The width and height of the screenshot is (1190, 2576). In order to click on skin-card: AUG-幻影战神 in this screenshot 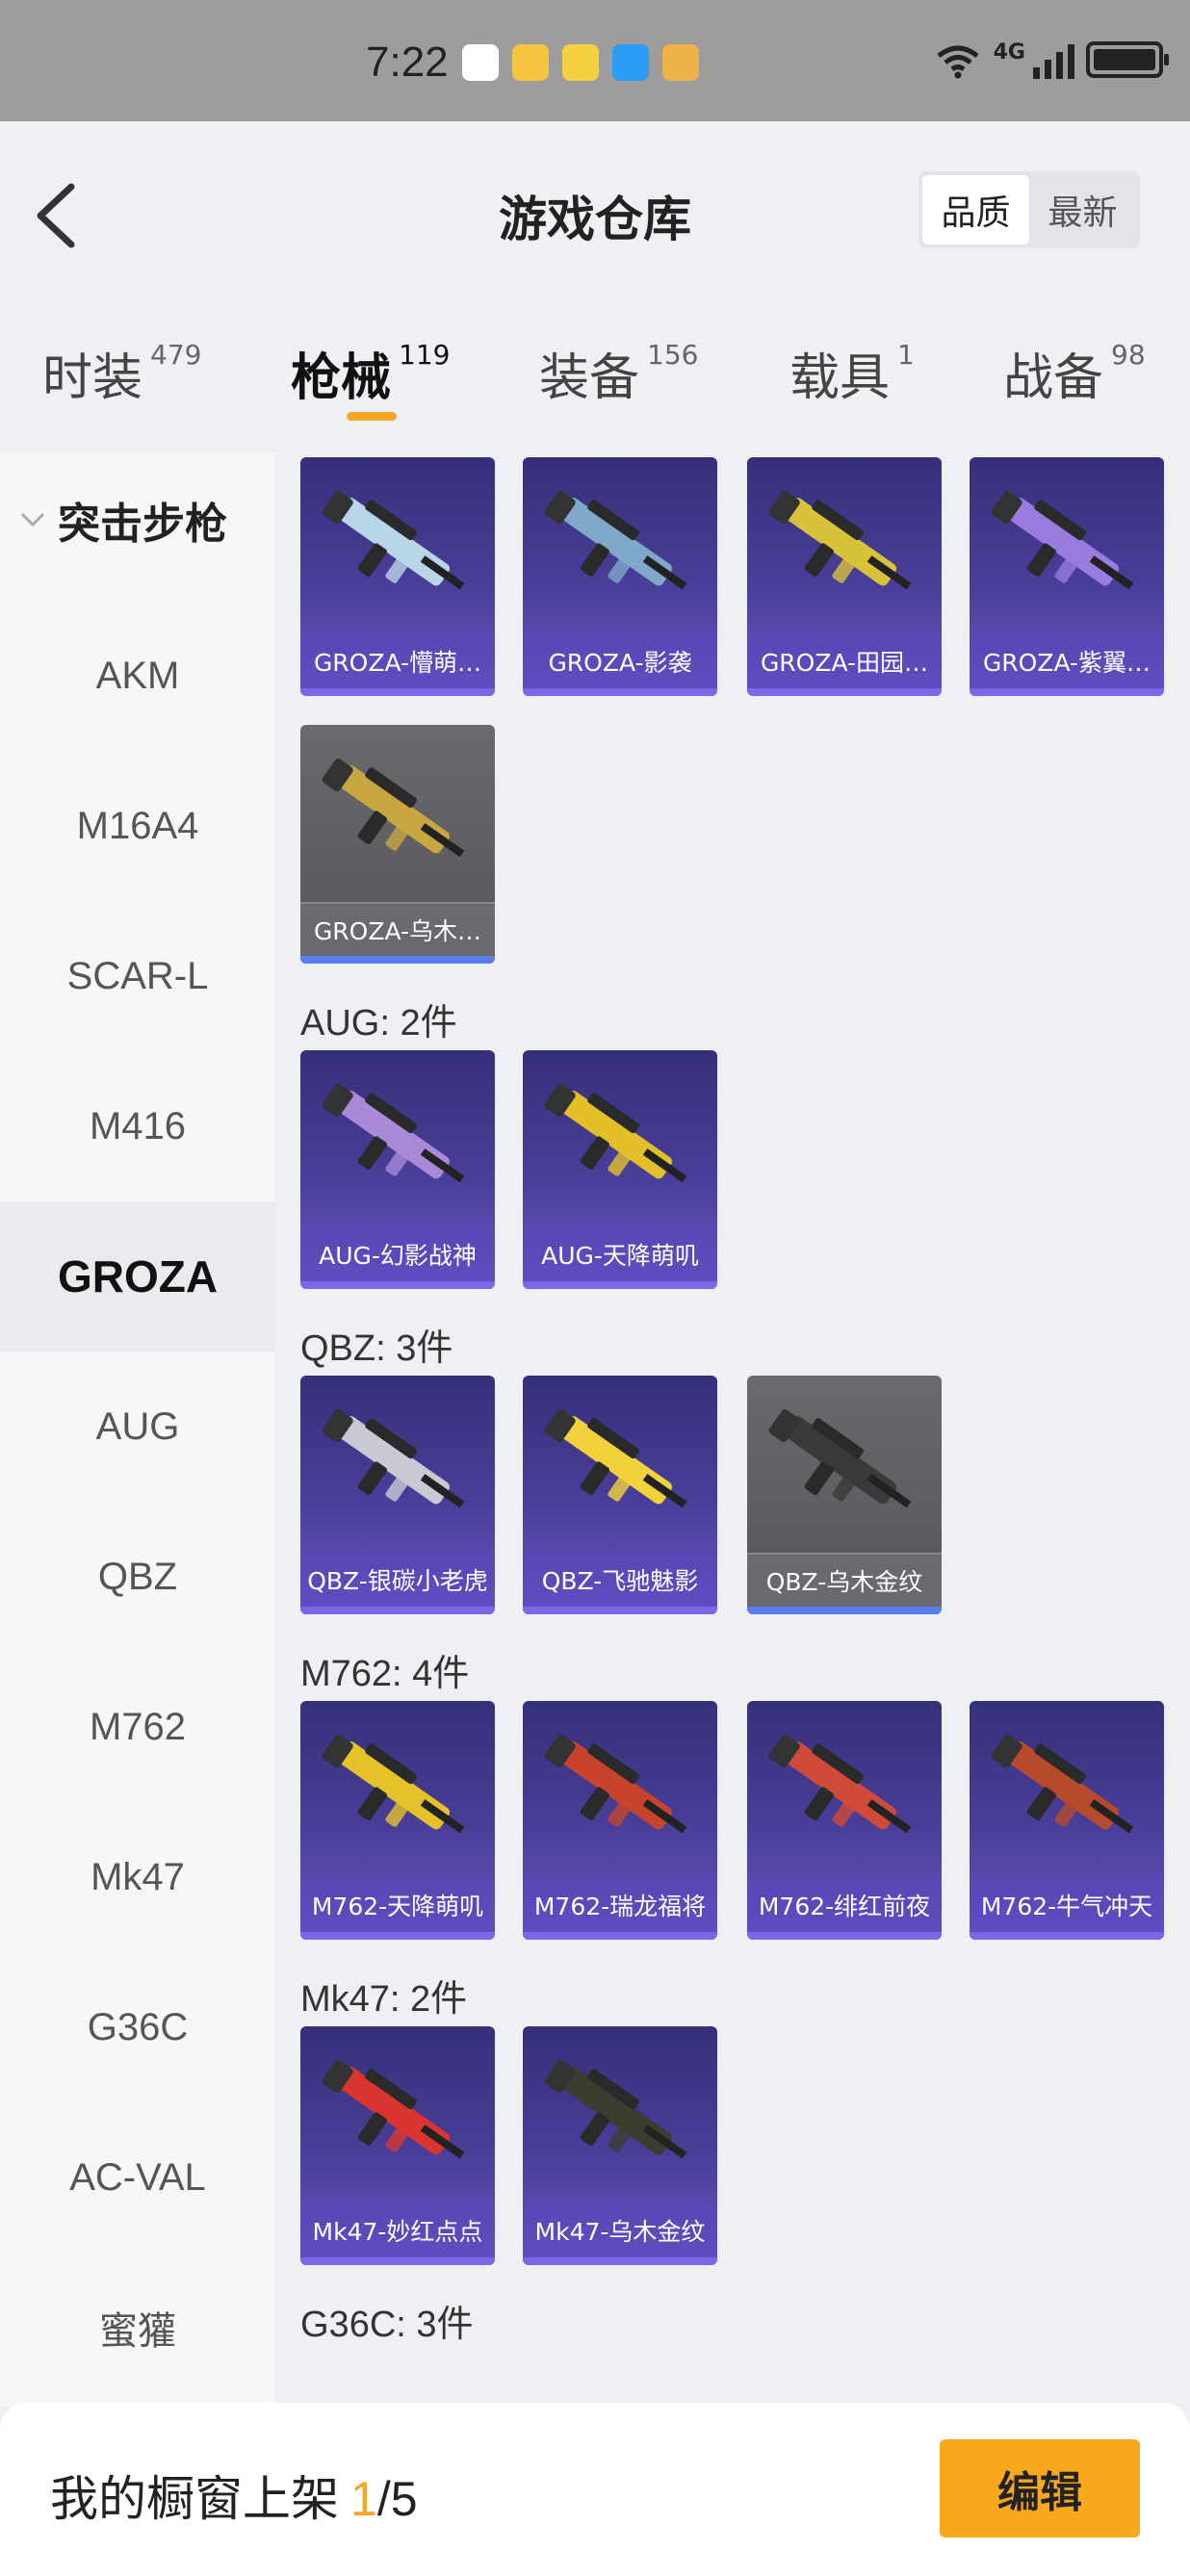, I will do `click(398, 1169)`.